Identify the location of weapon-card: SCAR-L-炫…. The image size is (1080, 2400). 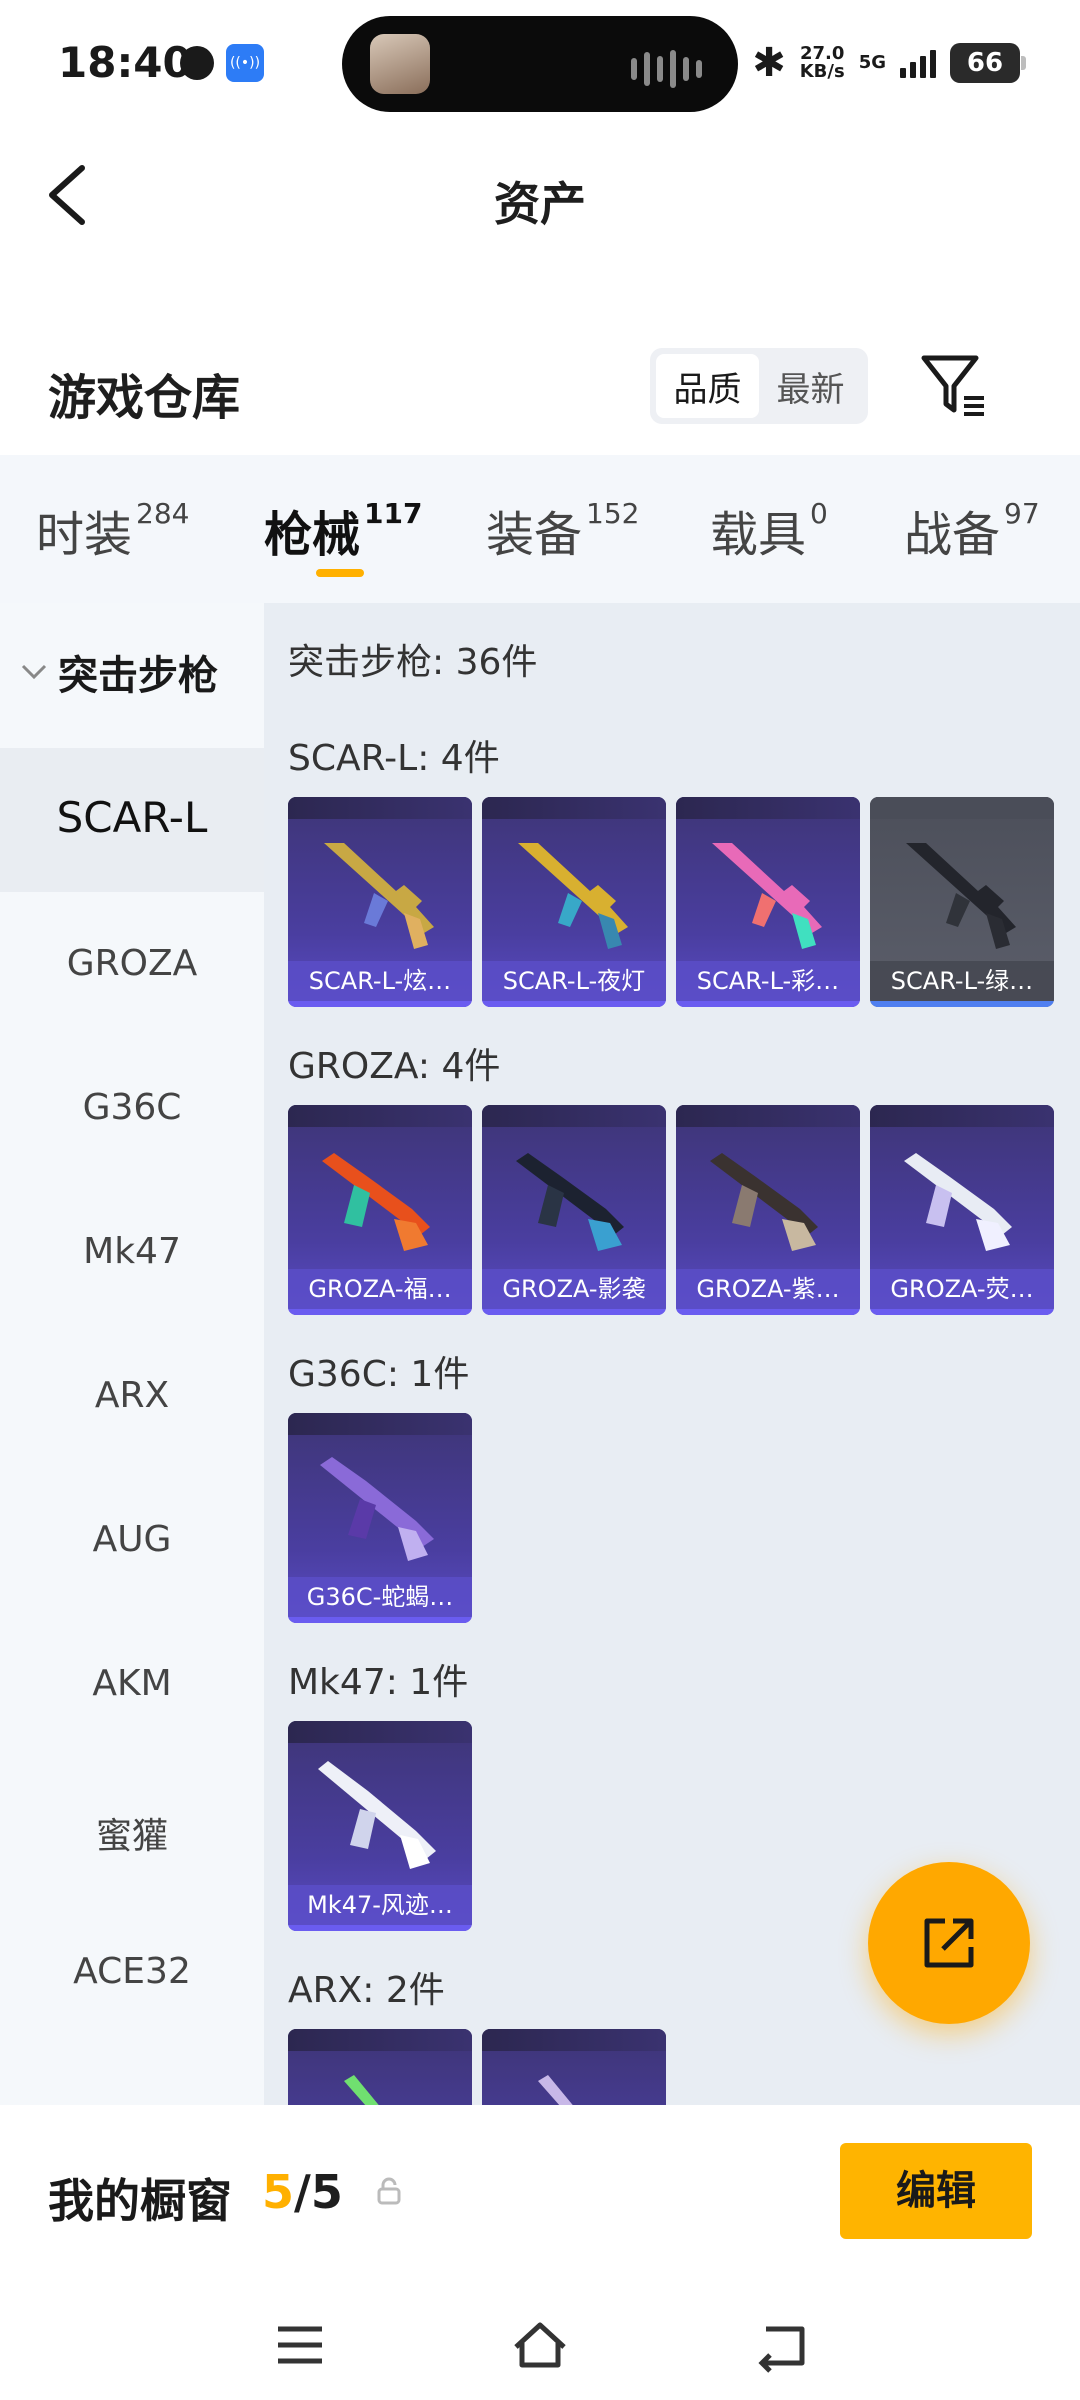
(380, 902).